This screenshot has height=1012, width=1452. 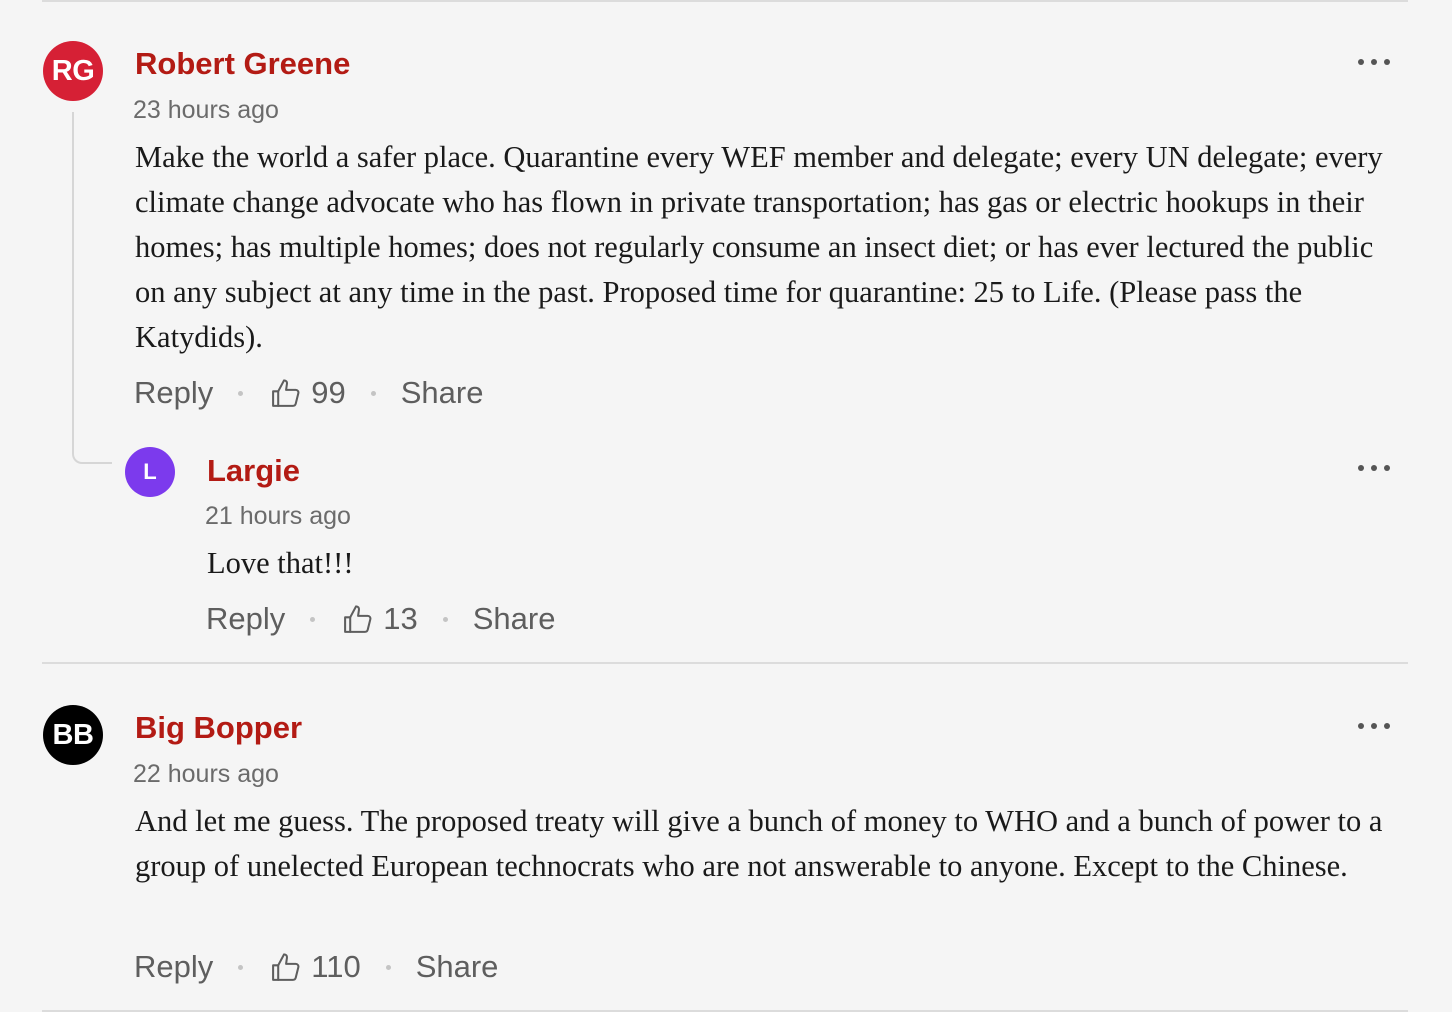 I want to click on avatar: L, so click(x=150, y=472).